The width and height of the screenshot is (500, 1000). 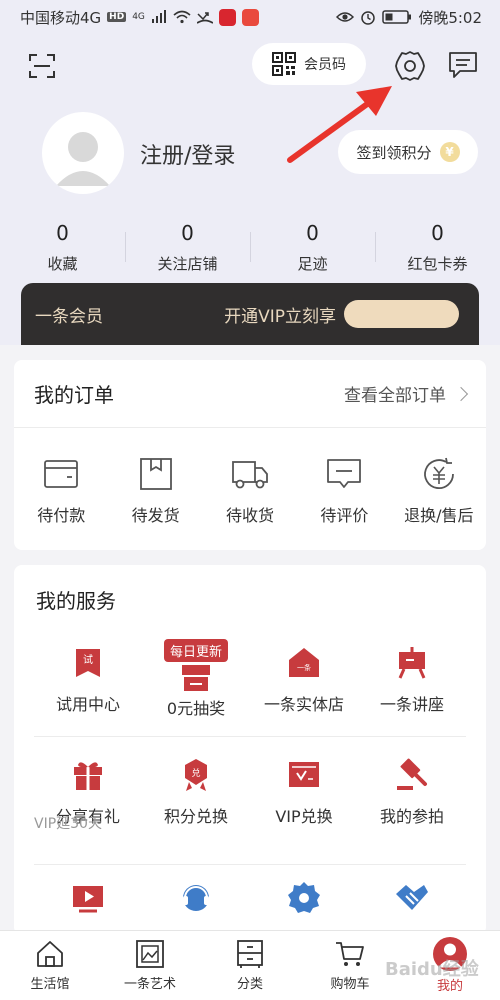 What do you see at coordinates (437, 248) in the screenshot?
I see `stat-coupons: 0 红包卡券` at bounding box center [437, 248].